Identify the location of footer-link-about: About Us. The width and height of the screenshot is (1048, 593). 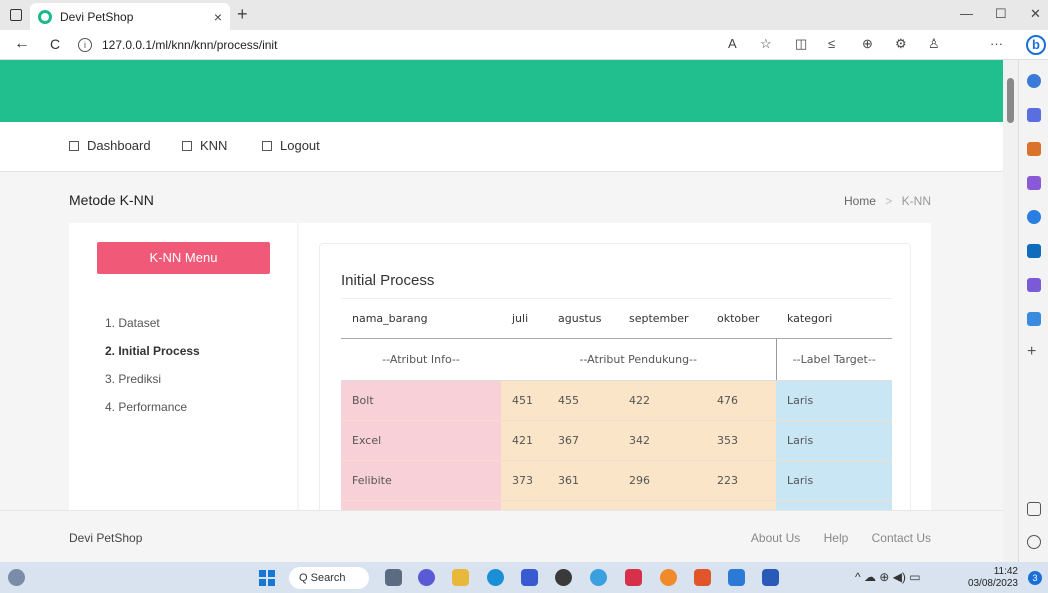
(775, 538).